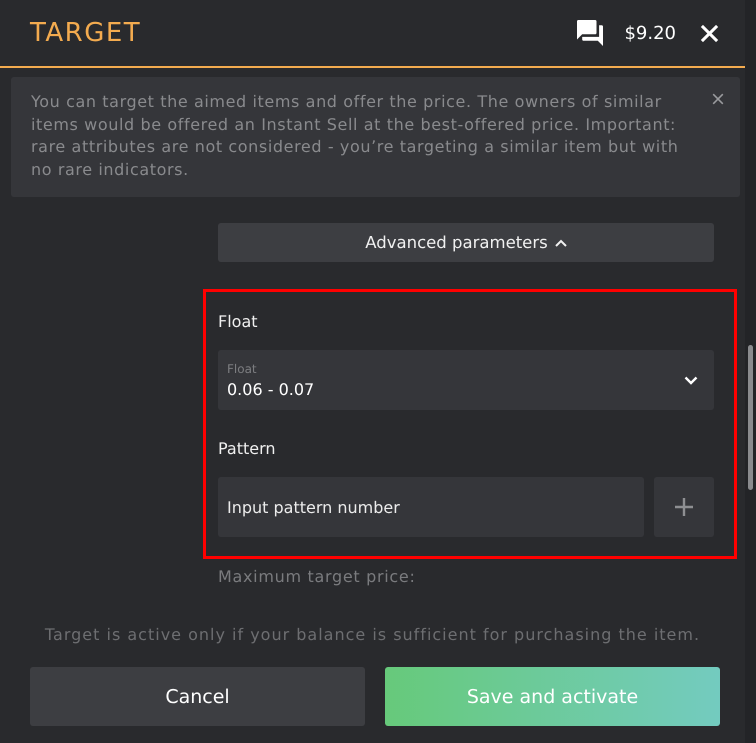 The image size is (756, 743). I want to click on dismiss-button, so click(718, 99).